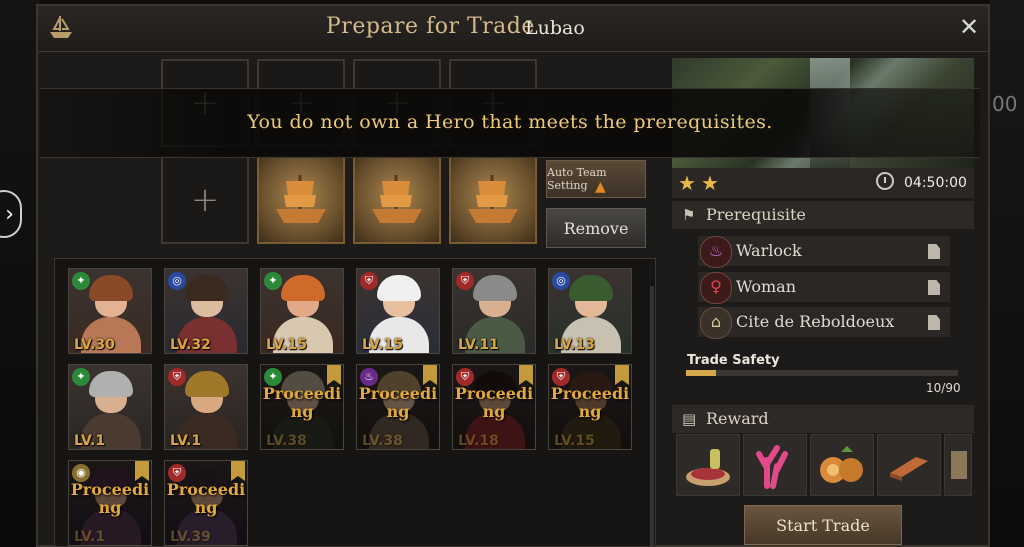 Image resolution: width=1024 pixels, height=547 pixels. I want to click on hero-card-proceeding: ⛨ LV.18 Proceeding, so click(494, 407).